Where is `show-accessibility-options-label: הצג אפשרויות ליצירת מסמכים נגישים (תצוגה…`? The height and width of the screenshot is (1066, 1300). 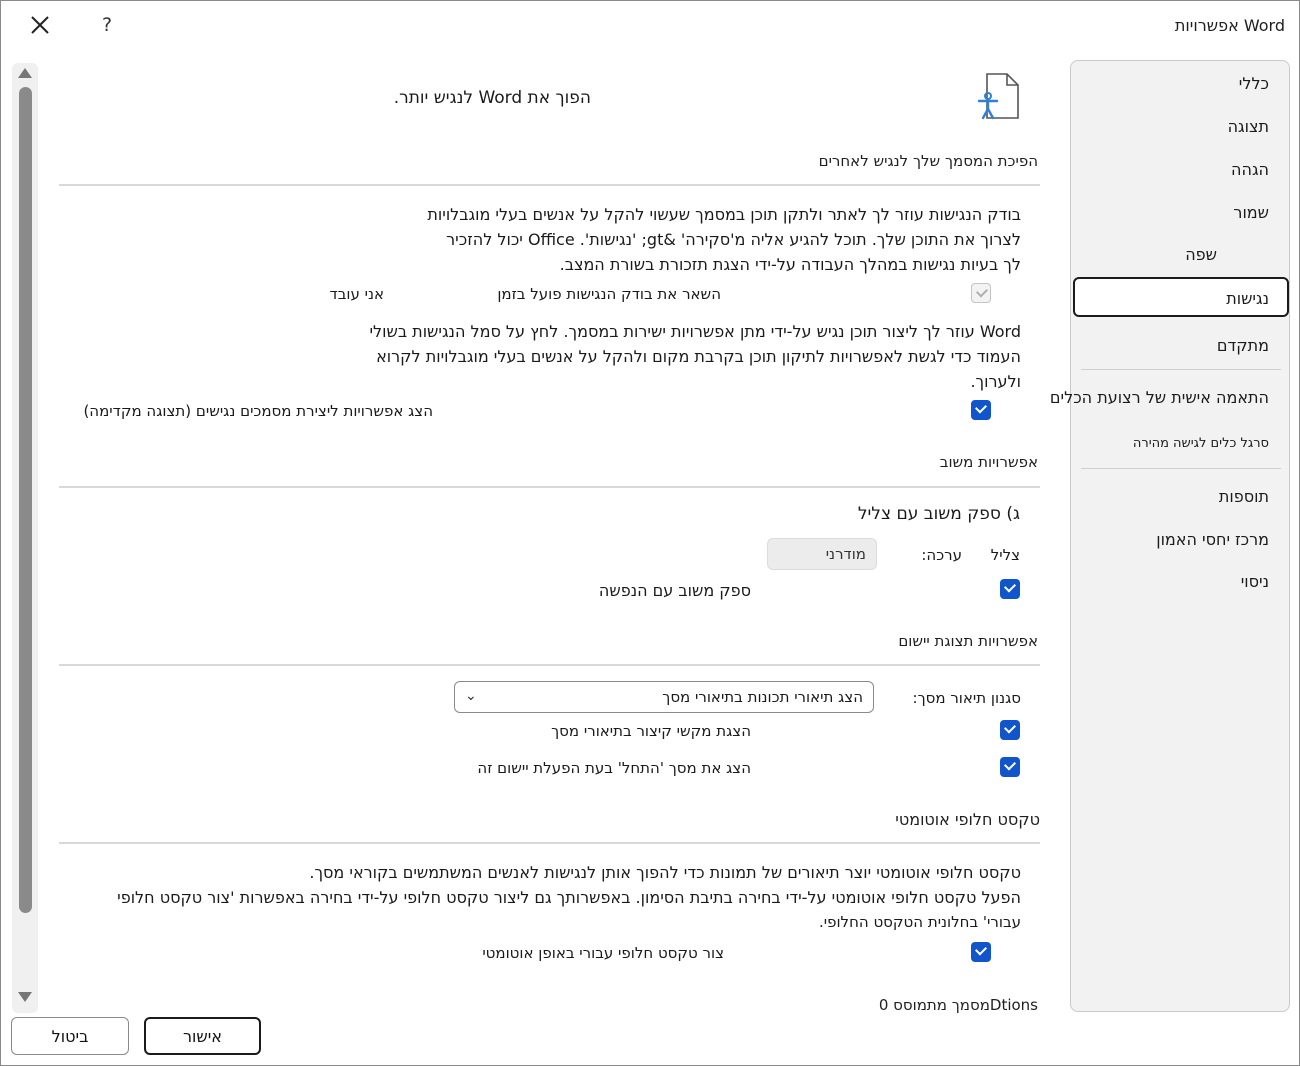 show-accessibility-options-label: הצג אפשרויות ליצירת מסמכים נגישים (תצוגה… is located at coordinates (258, 411).